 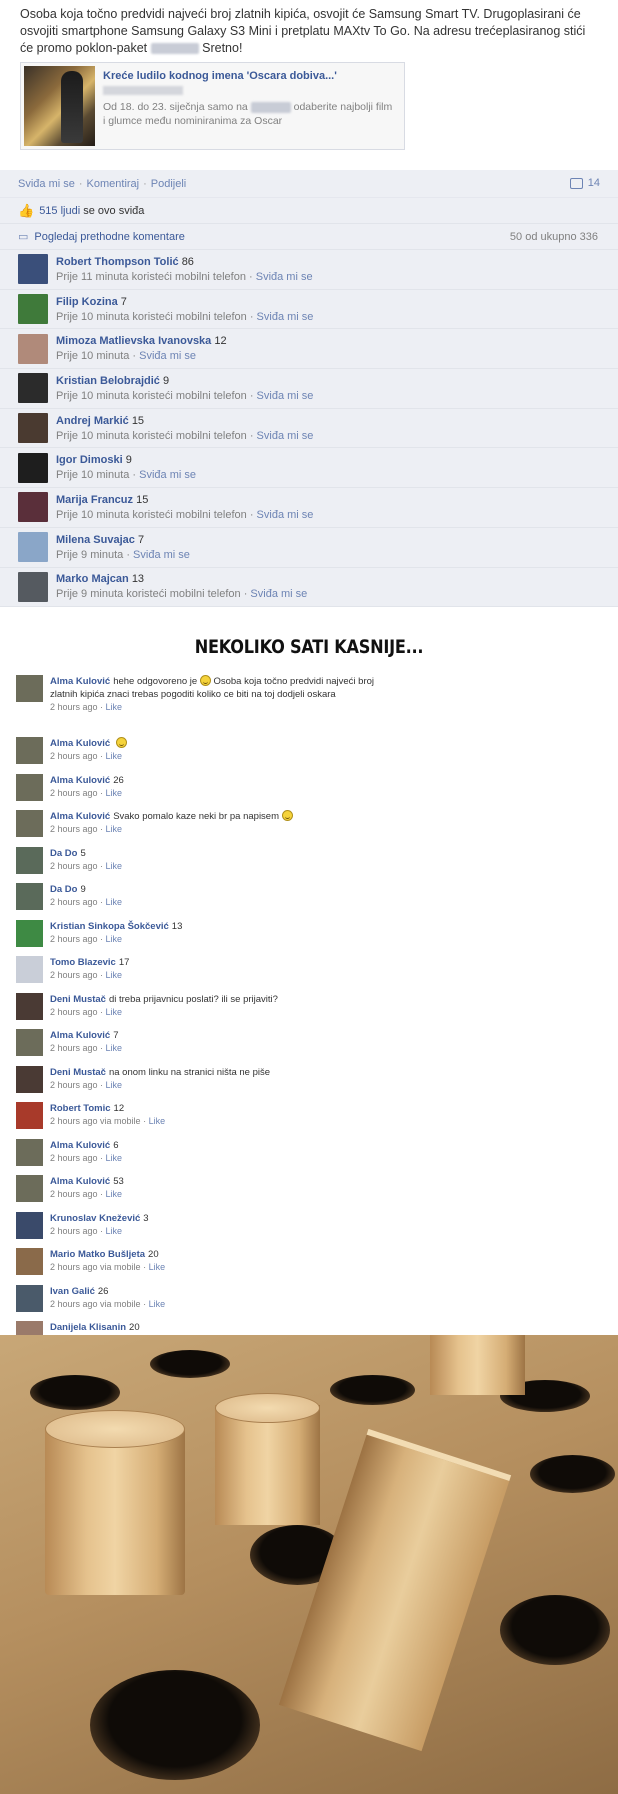 I want to click on comment-time: Prije 9 minuta, so click(x=90, y=554).